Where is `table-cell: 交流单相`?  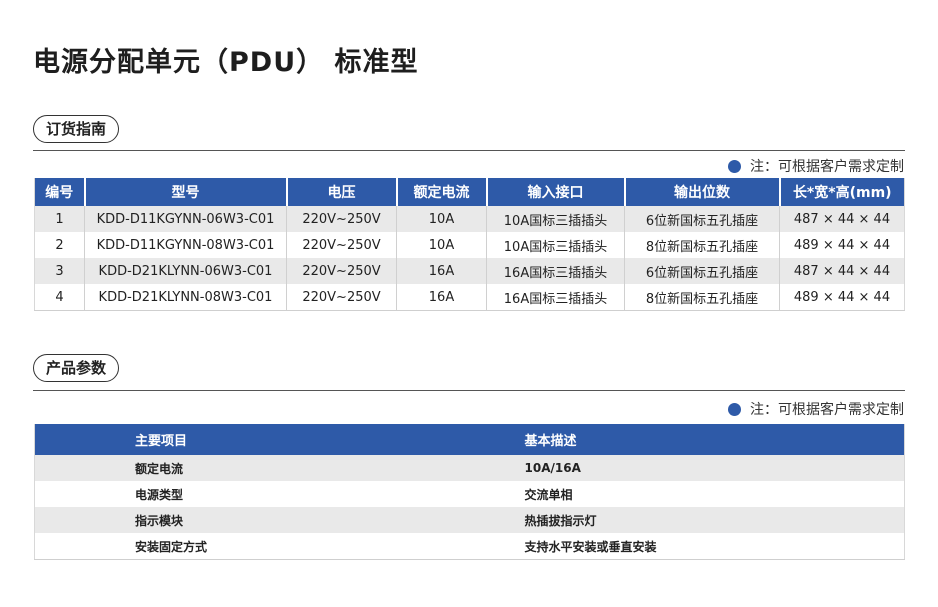
table-cell: 交流单相 is located at coordinates (664, 494).